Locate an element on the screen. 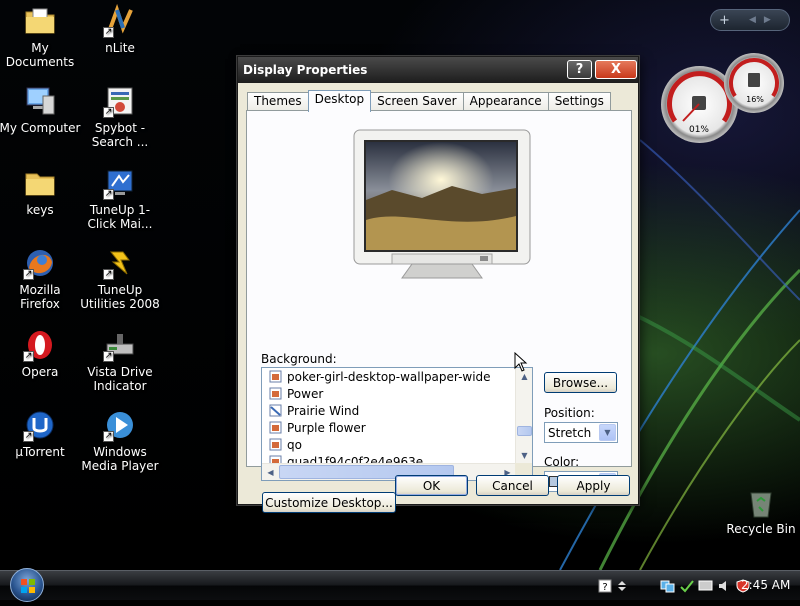 Image resolution: width=800 pixels, height=606 pixels. tab-themes: Themes is located at coordinates (278, 101).